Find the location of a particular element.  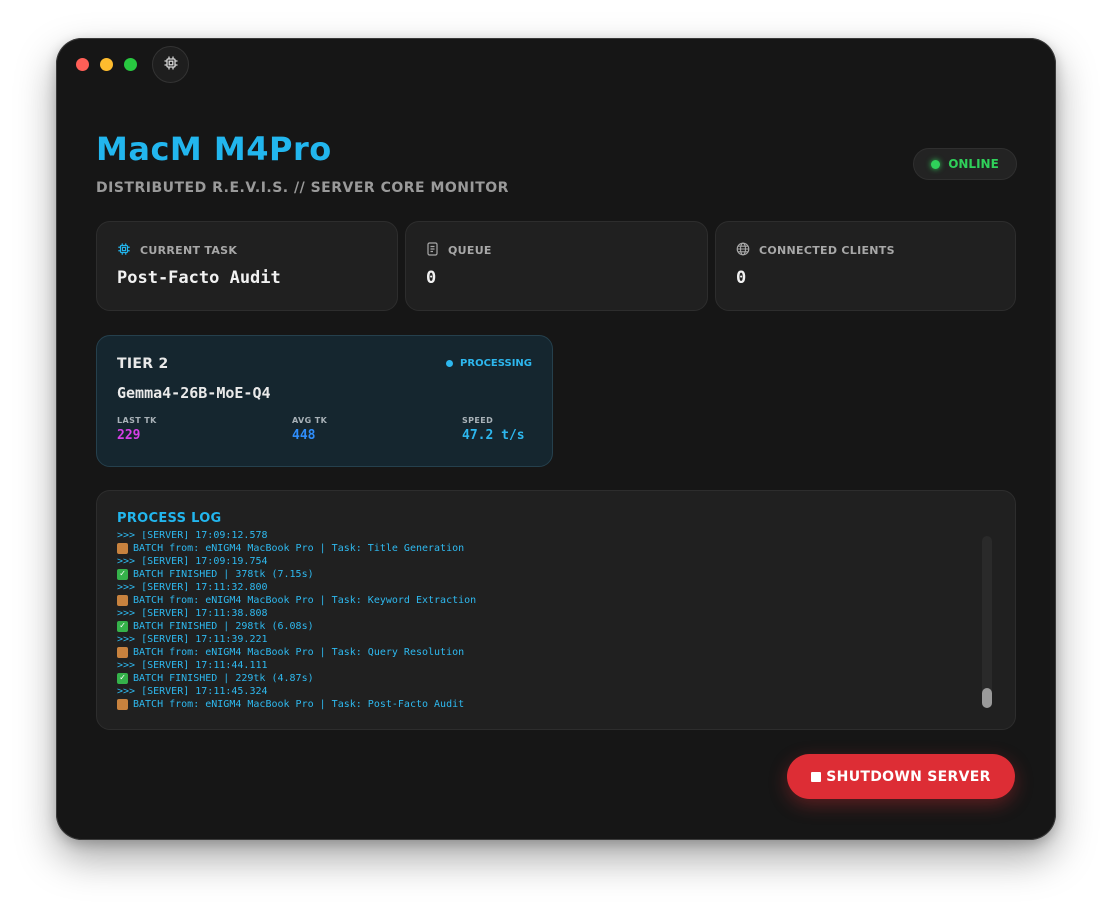

connected-clients-card: CONNECTED CLIENTS 0 is located at coordinates (865, 266).